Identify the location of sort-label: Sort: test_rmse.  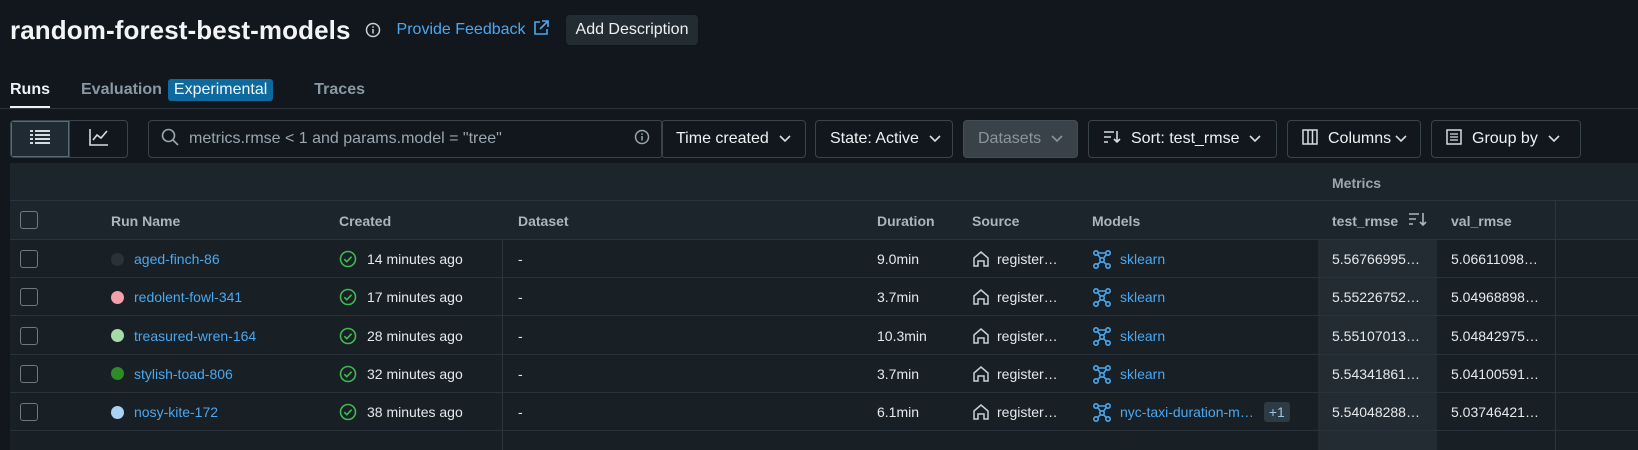
(1185, 138).